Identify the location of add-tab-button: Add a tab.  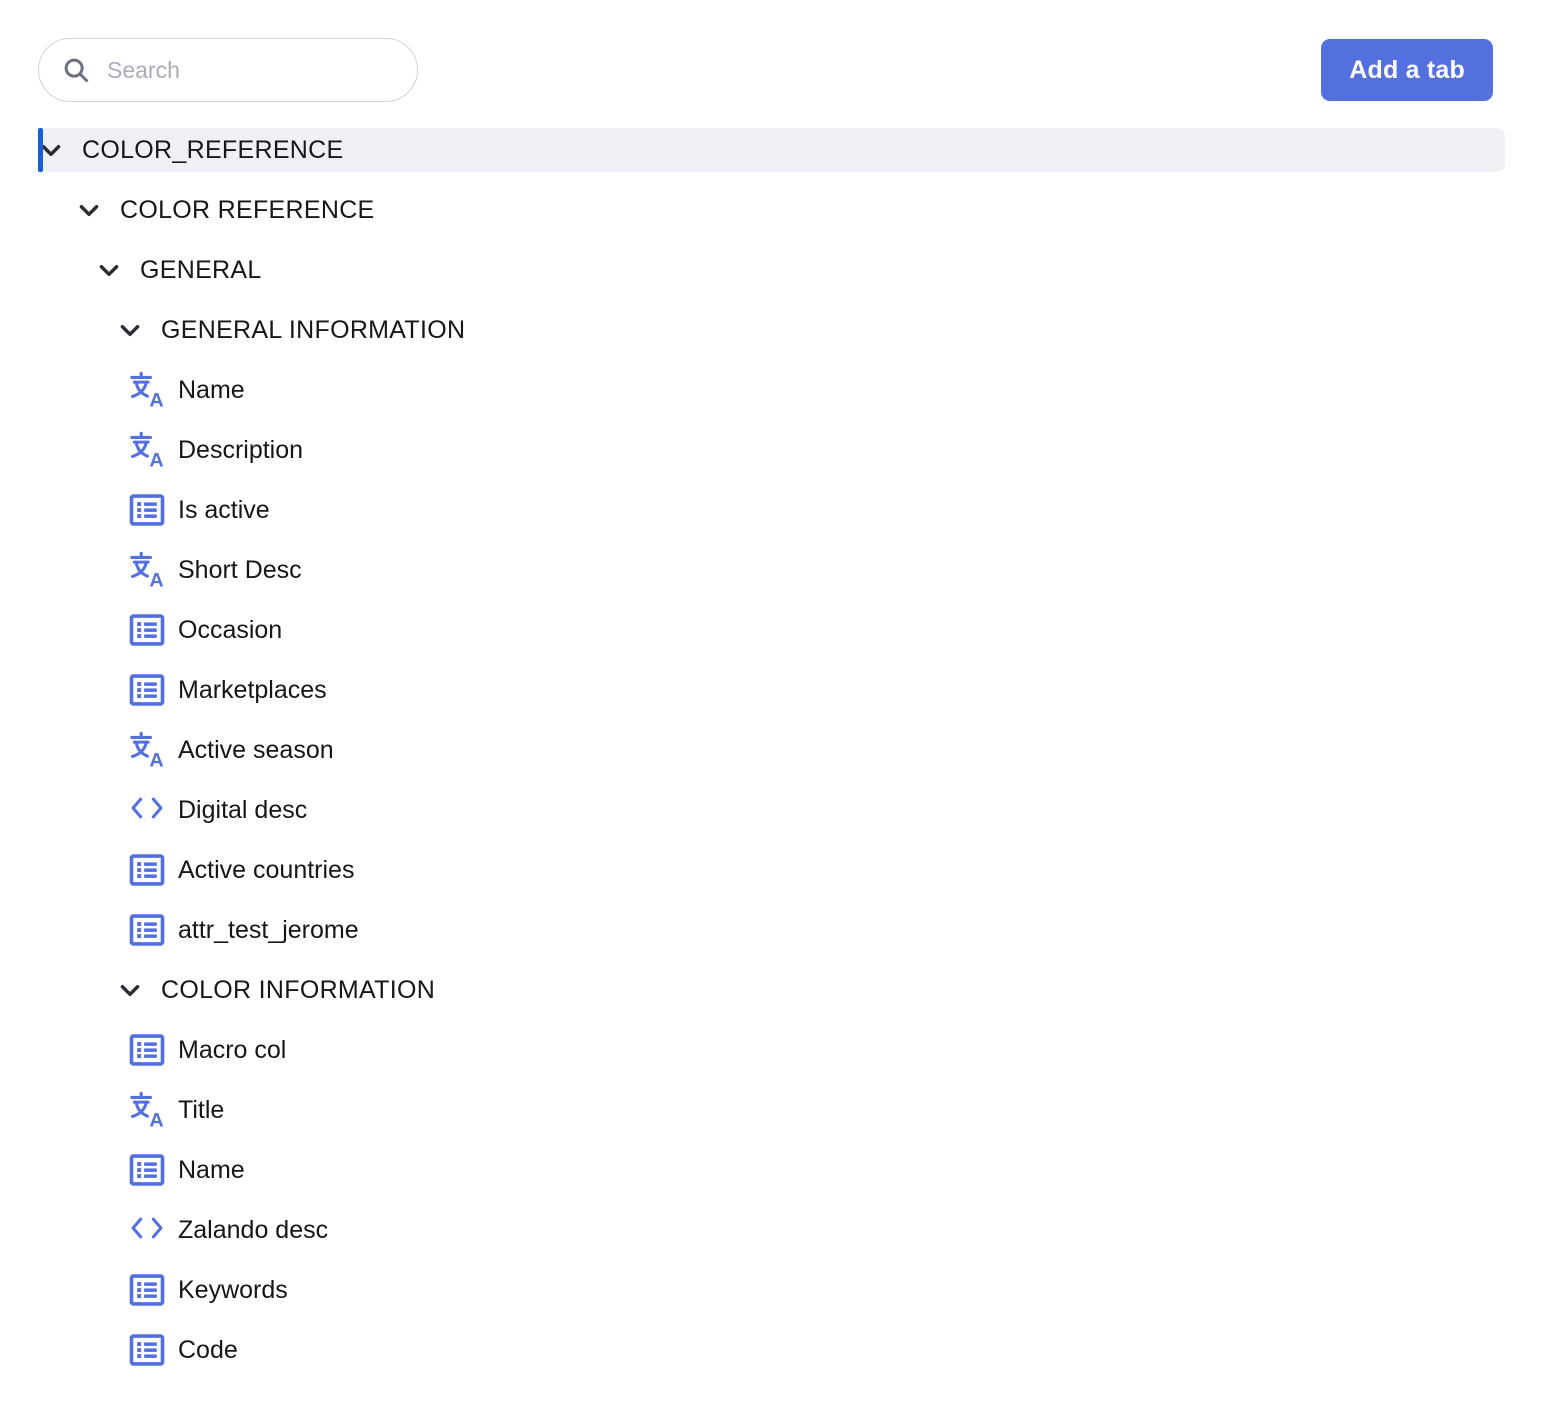
(1407, 70).